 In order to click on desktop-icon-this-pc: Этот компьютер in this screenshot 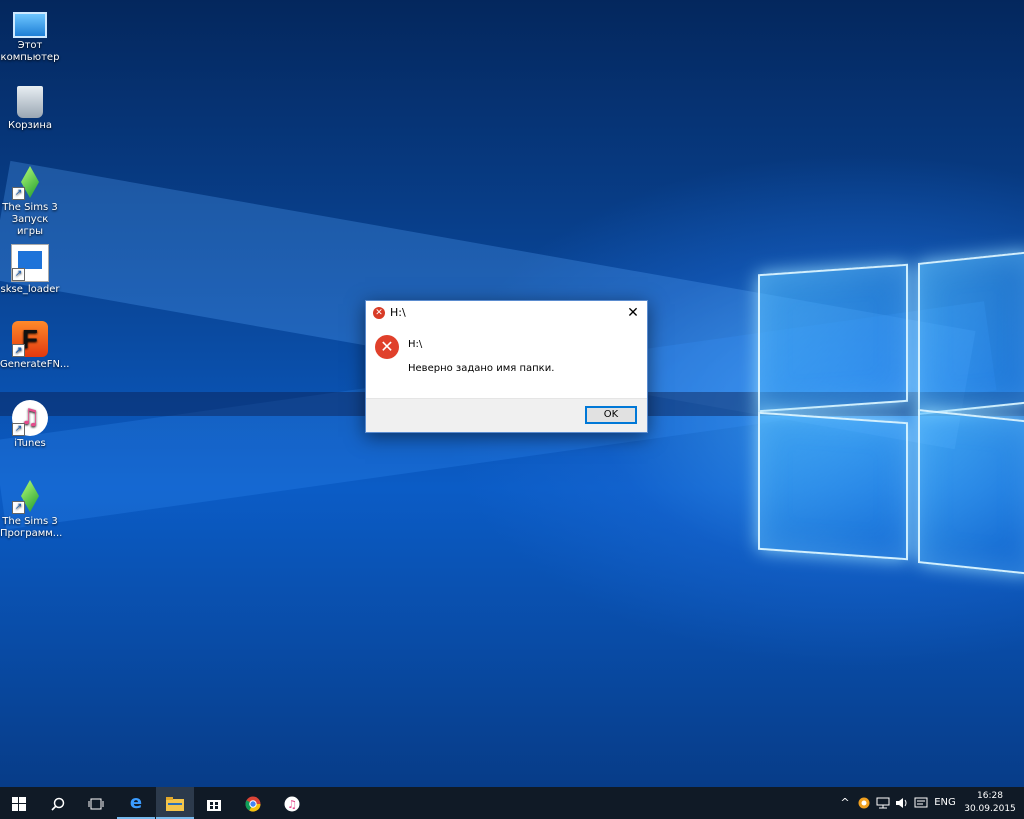, I will do `click(30, 36)`.